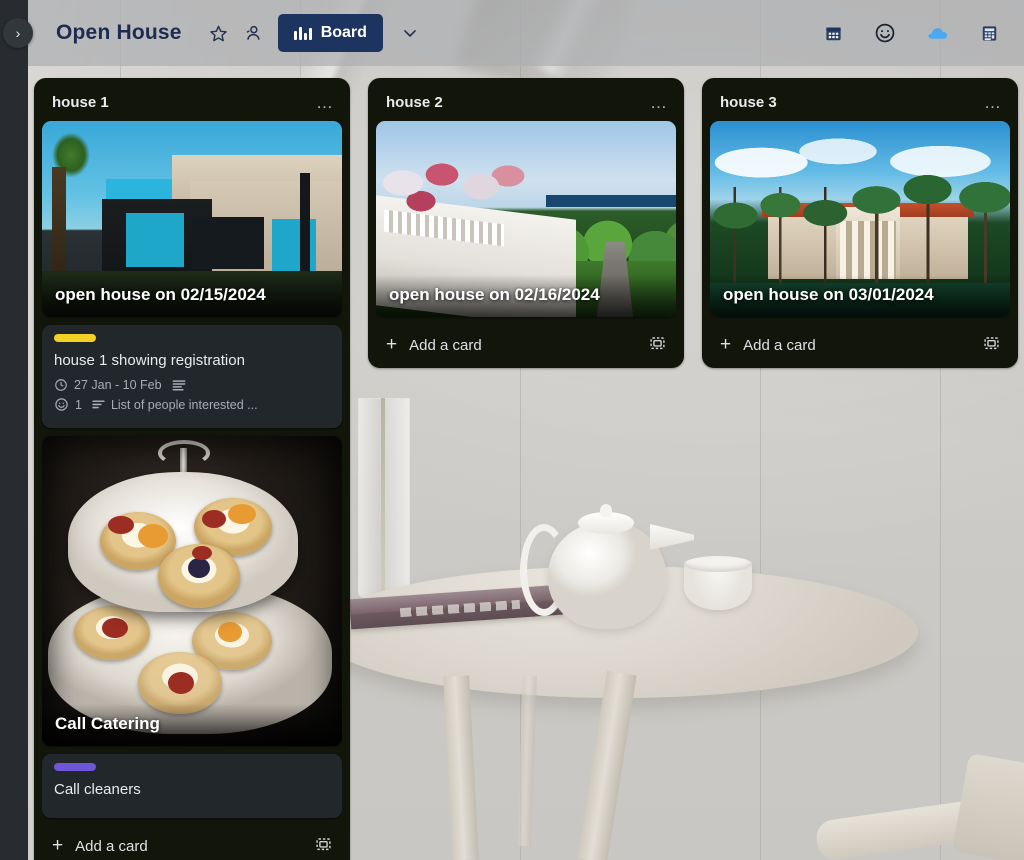 The height and width of the screenshot is (860, 1024). I want to click on sidebar-rail, so click(14, 430).